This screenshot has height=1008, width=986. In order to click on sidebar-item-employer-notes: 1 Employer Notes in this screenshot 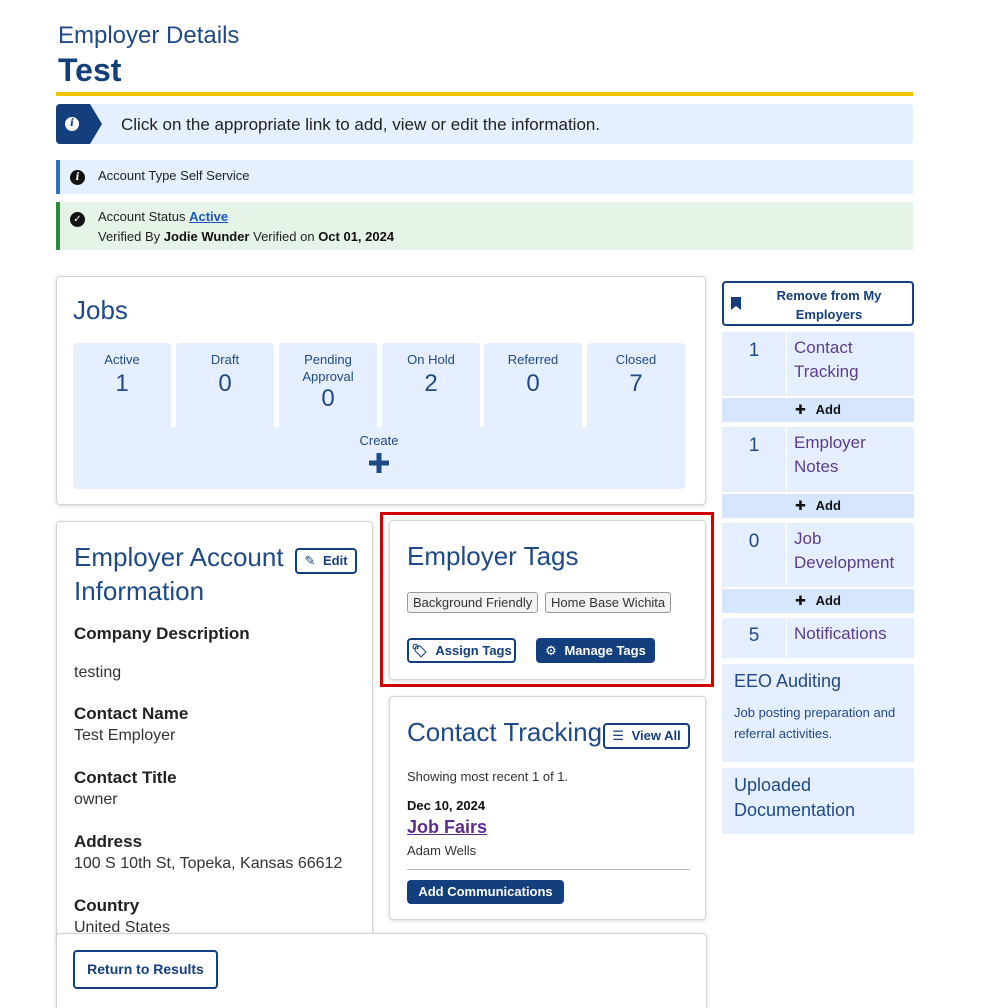, I will do `click(818, 459)`.